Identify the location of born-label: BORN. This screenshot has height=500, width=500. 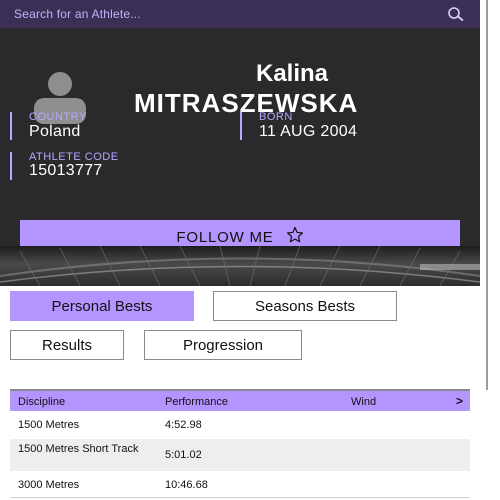
(276, 117).